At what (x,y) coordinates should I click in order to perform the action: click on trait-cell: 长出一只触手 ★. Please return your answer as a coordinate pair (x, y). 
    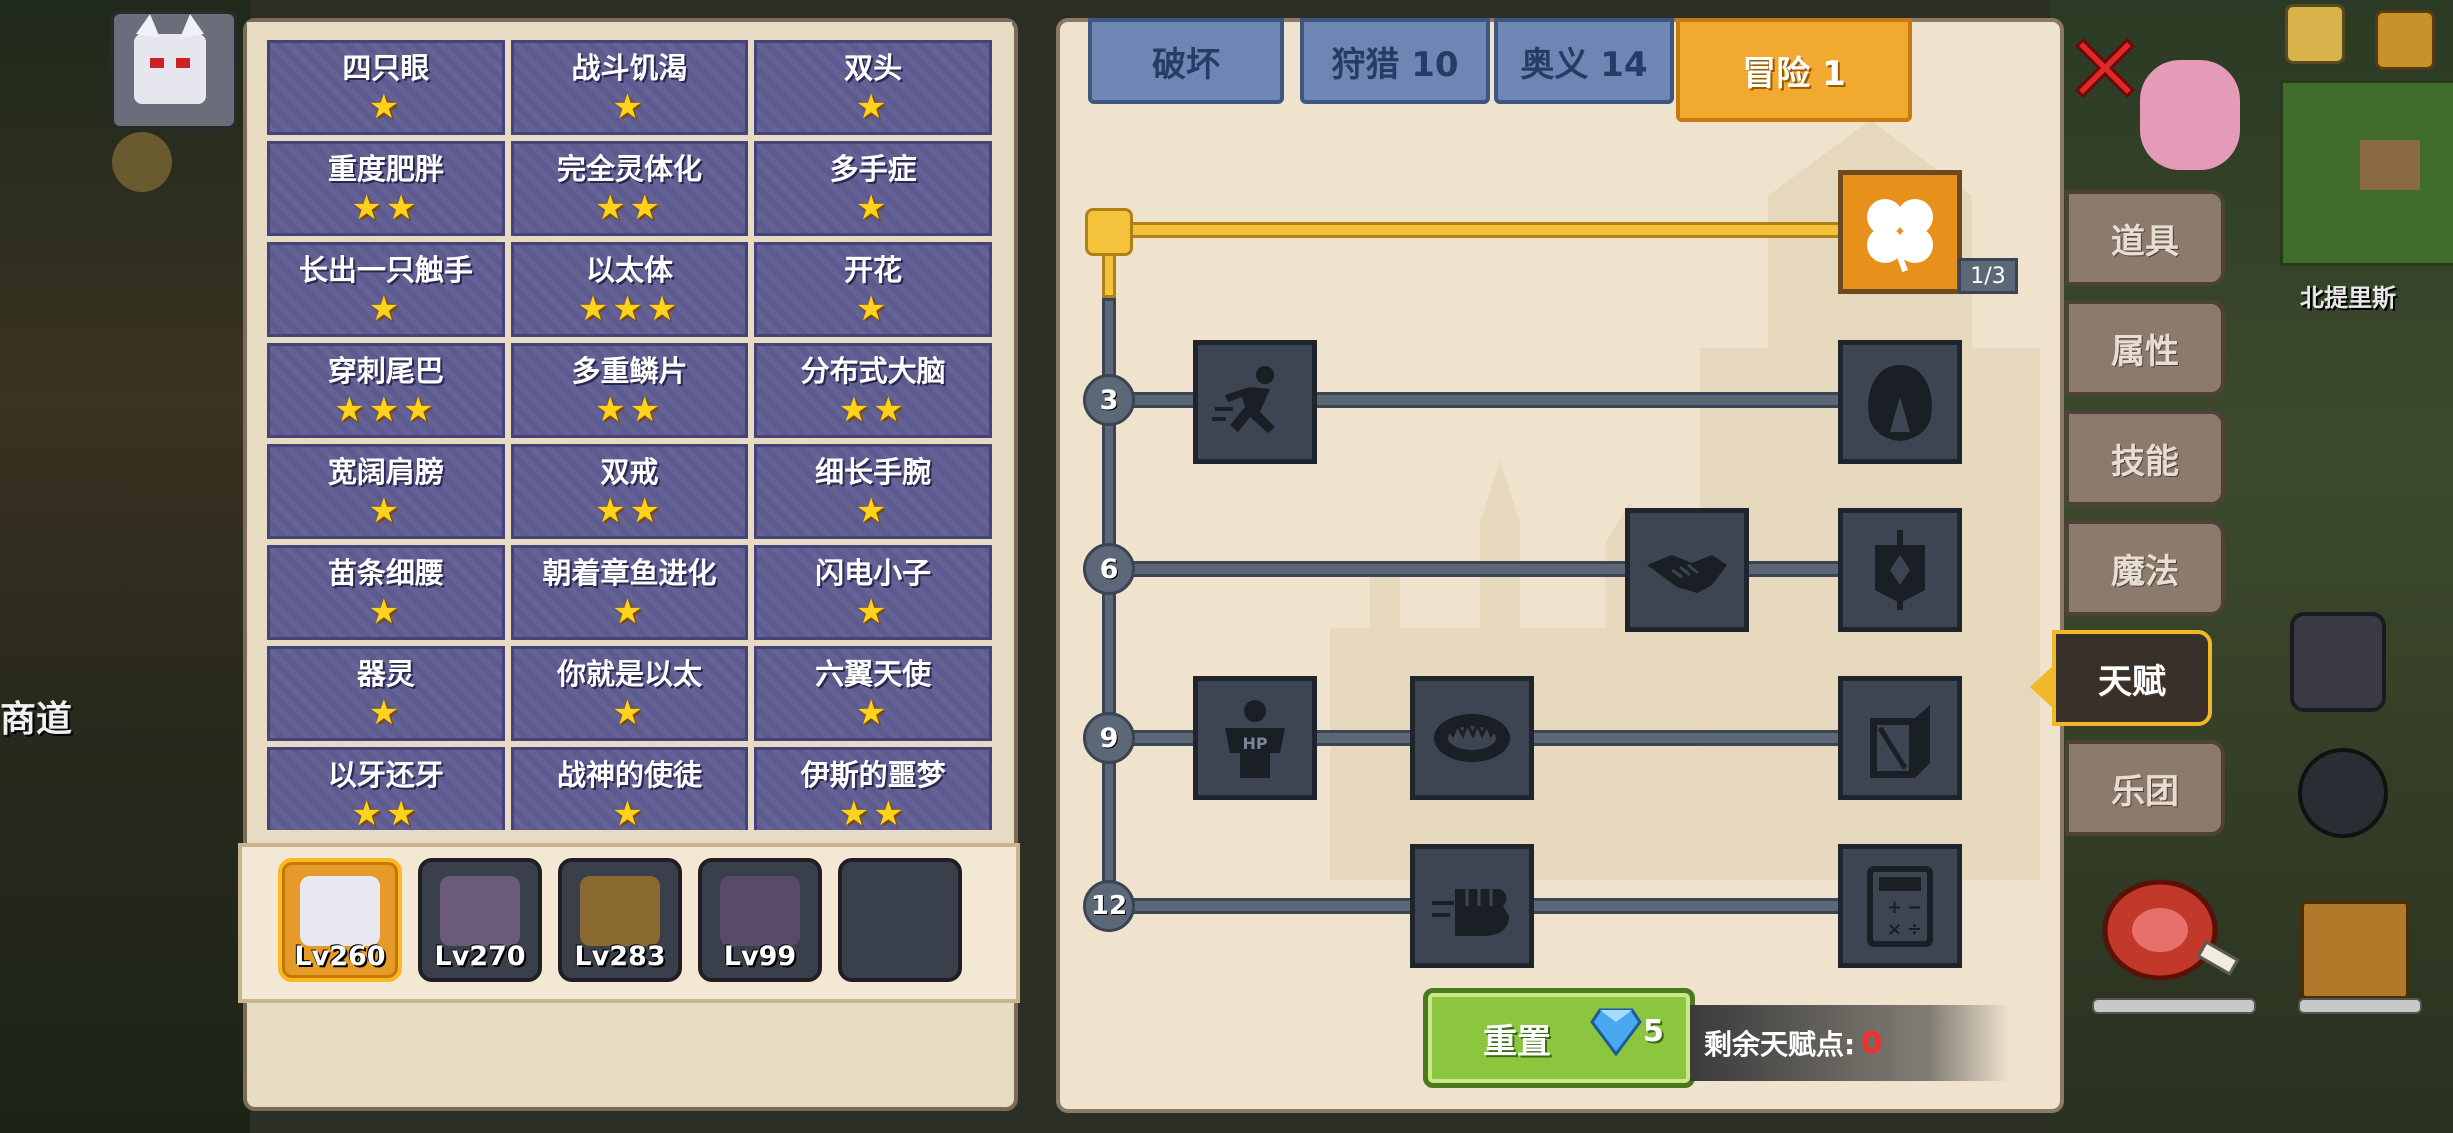
    Looking at the image, I should click on (386, 289).